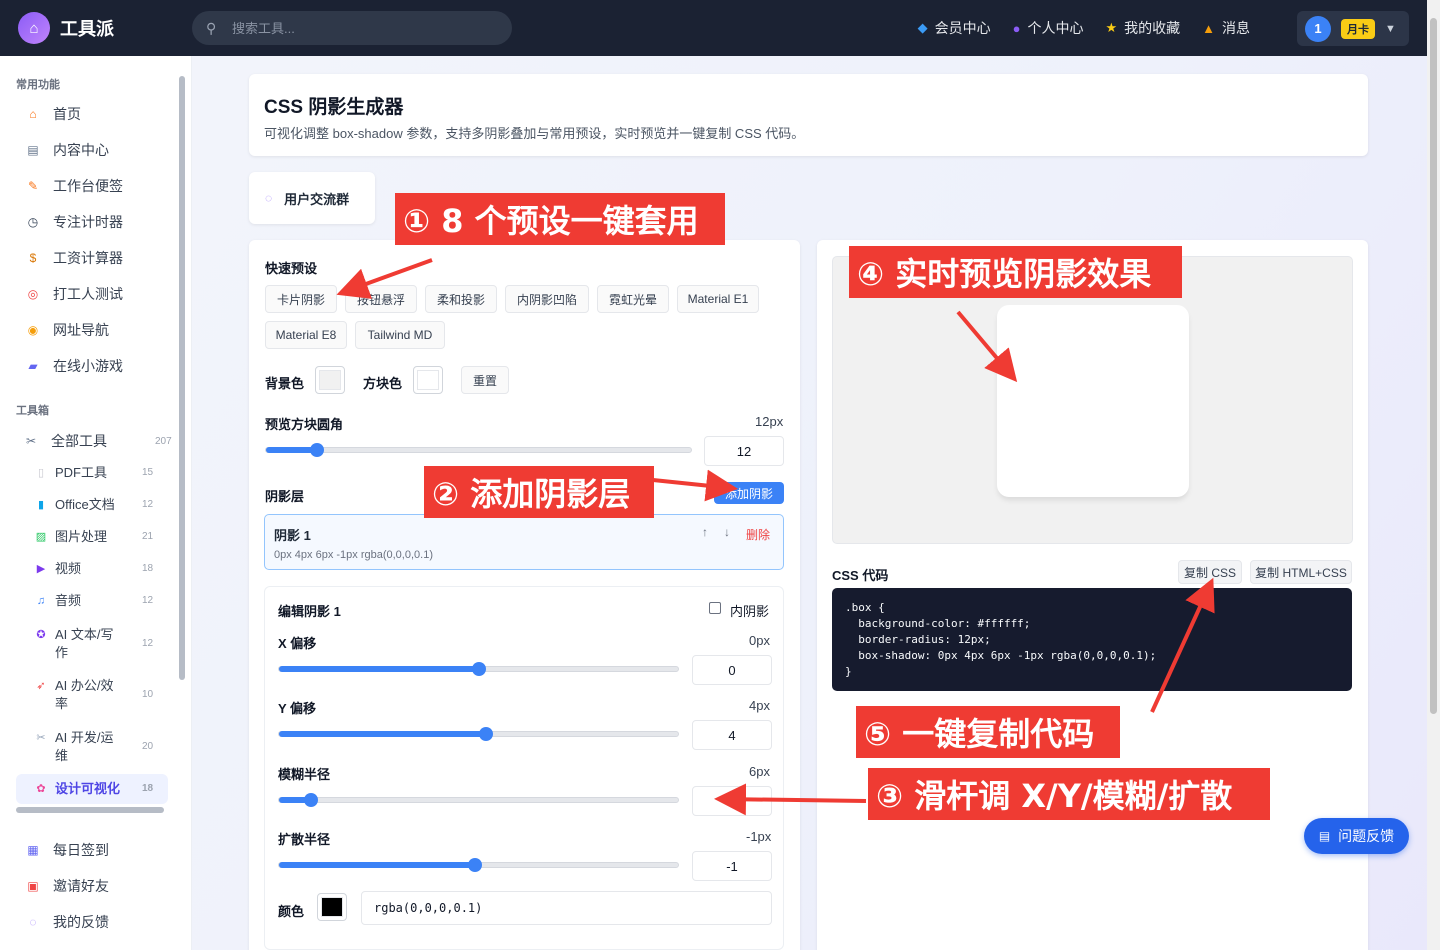  I want to click on annotation-add-layer: ② 添加阴影层, so click(539, 492).